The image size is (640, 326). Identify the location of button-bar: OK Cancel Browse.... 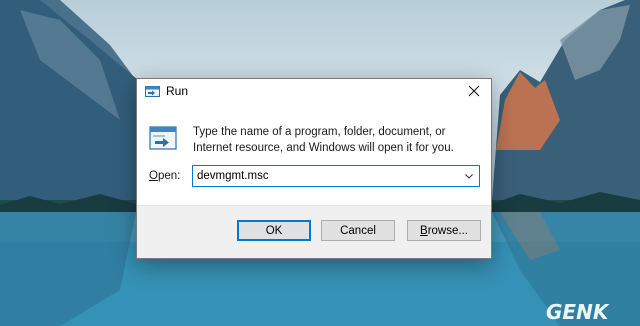
(314, 231).